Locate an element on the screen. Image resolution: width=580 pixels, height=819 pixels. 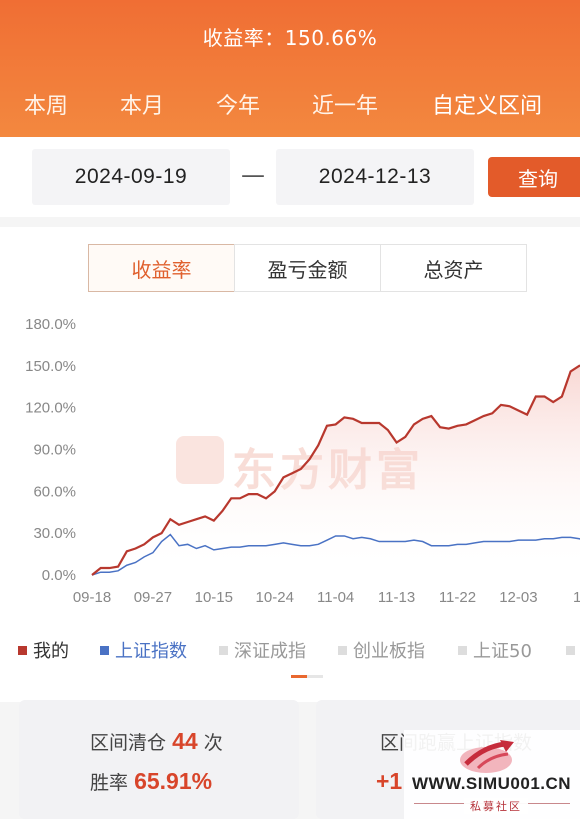
clear-label: 区间清仓 is located at coordinates (128, 743).